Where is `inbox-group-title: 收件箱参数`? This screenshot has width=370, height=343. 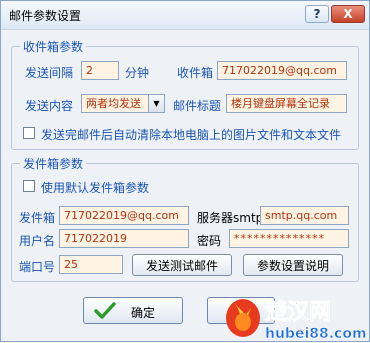 inbox-group-title: 收件箱参数 is located at coordinates (53, 46).